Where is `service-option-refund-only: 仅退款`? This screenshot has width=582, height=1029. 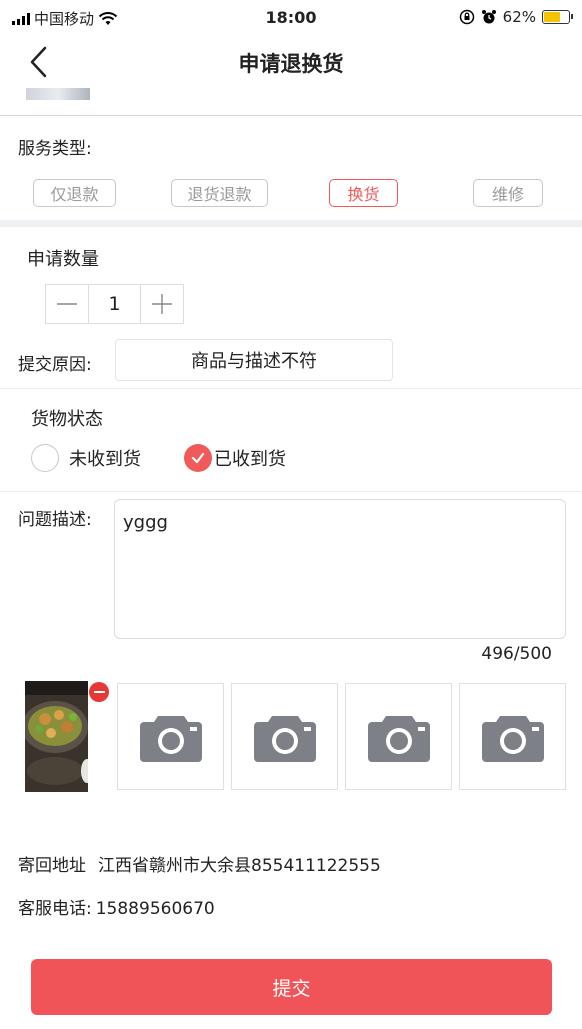
service-option-refund-only: 仅退款 is located at coordinates (74, 193).